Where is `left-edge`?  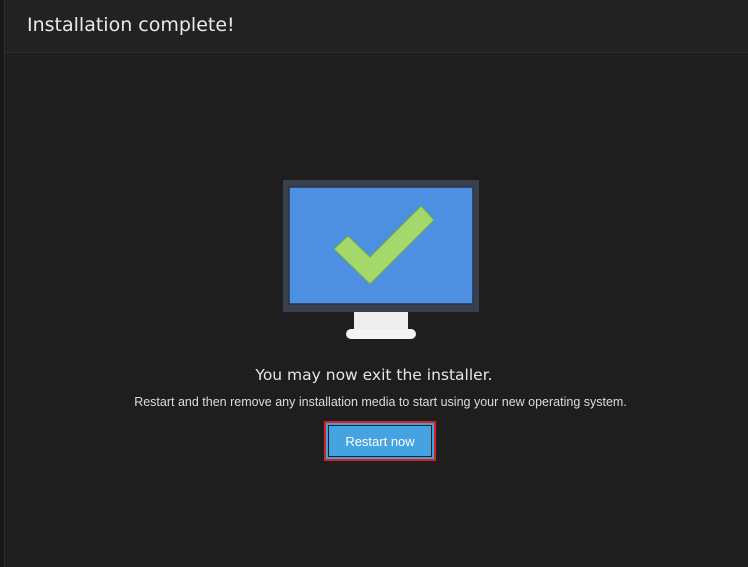
left-edge is located at coordinates (2, 283).